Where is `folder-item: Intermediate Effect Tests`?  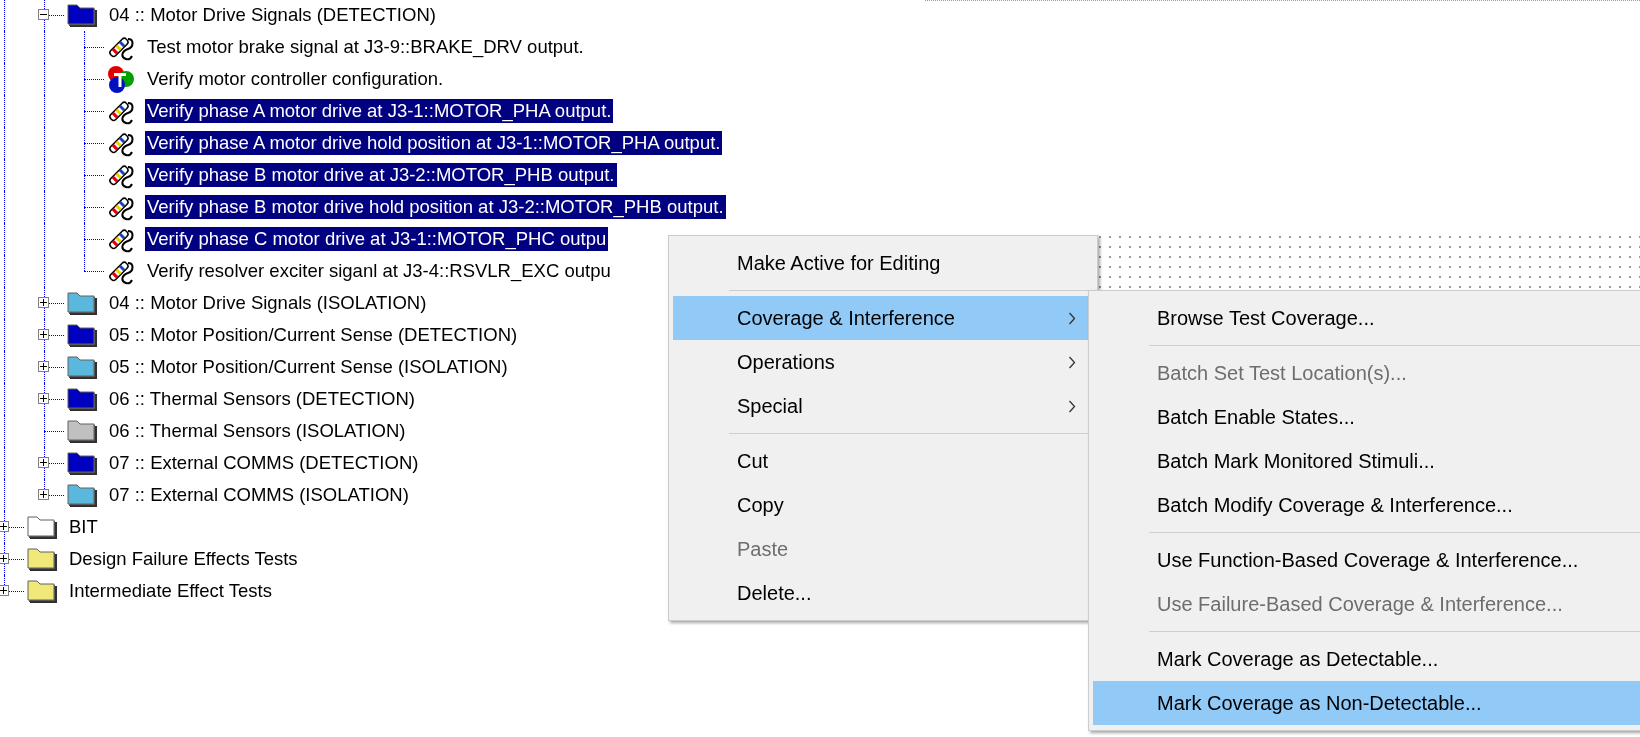
folder-item: Intermediate Effect Tests is located at coordinates (170, 591).